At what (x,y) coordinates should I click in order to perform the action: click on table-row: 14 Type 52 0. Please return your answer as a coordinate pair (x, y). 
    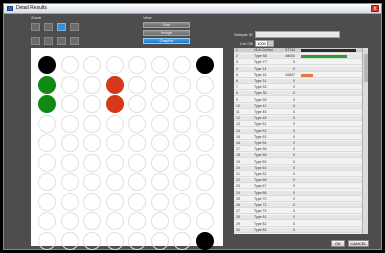
    Looking at the image, I should click on (298, 131).